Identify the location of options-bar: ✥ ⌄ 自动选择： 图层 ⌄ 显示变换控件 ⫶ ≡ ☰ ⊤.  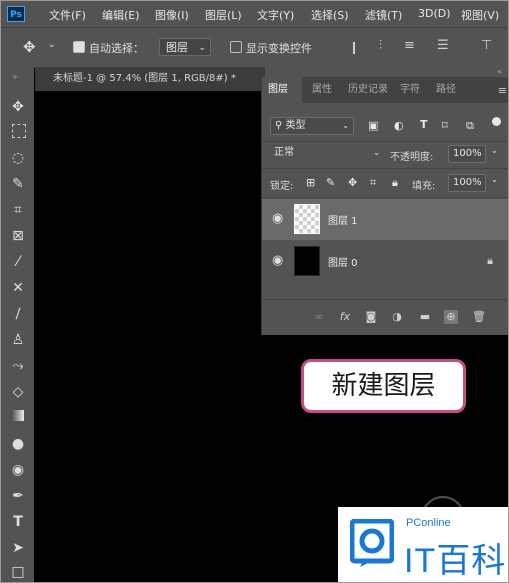
(254, 47).